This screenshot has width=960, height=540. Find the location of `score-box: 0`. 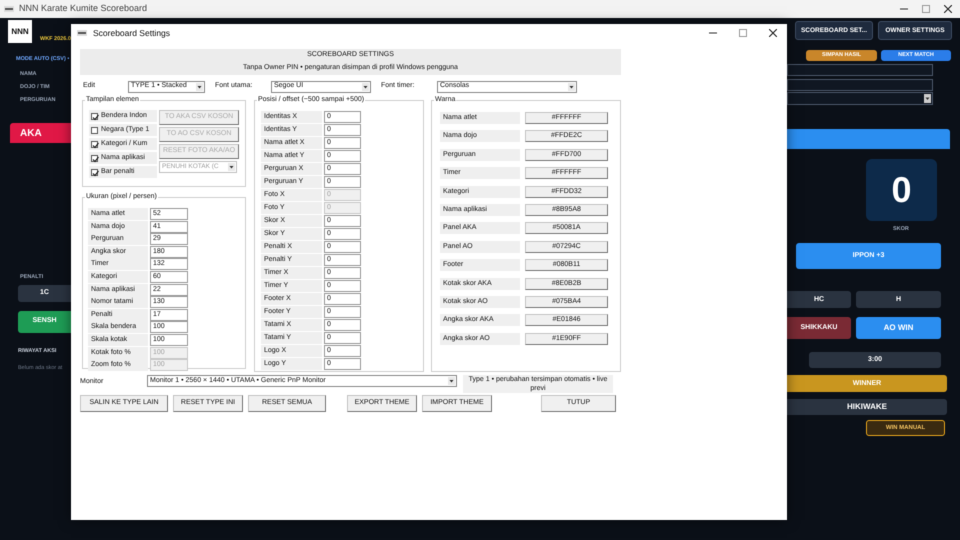

score-box: 0 is located at coordinates (901, 190).